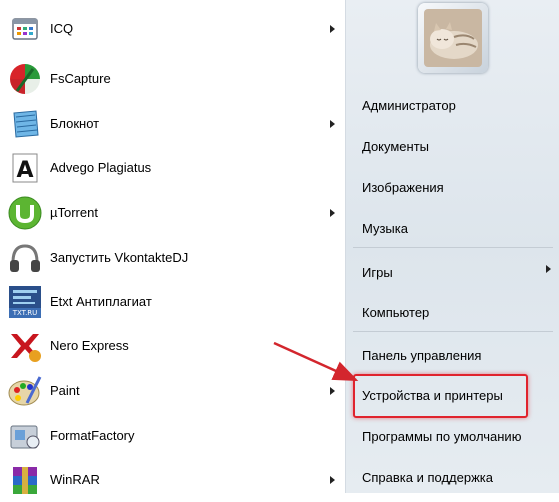  What do you see at coordinates (316, 361) in the screenshot?
I see `red-arrow-icon` at bounding box center [316, 361].